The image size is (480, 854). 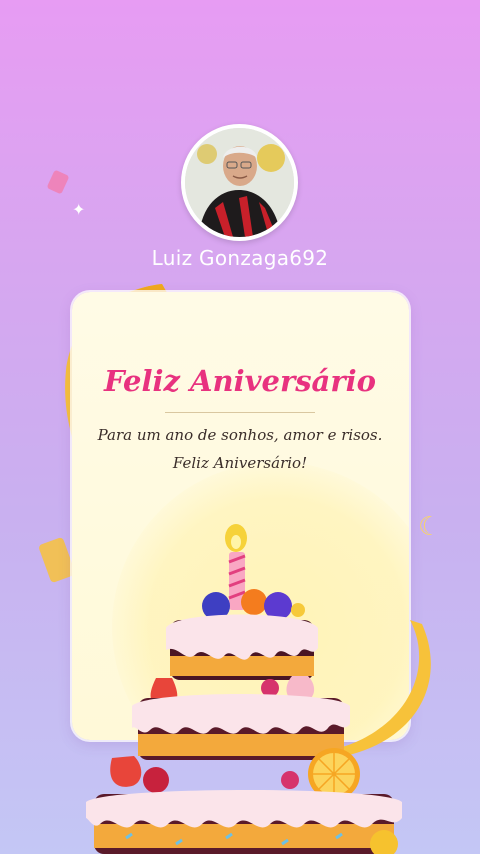 What do you see at coordinates (240, 412) in the screenshot?
I see `title-divider` at bounding box center [240, 412].